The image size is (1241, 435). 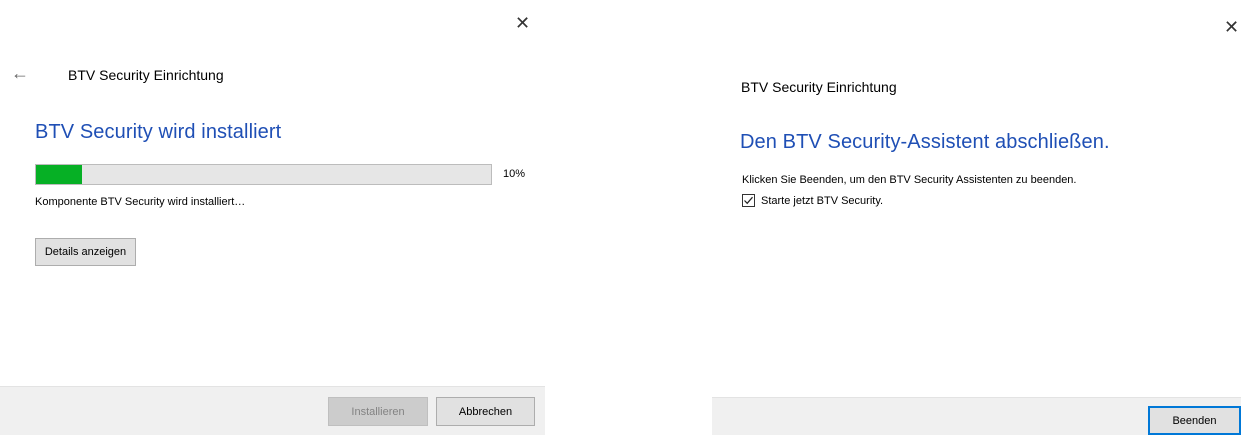 I want to click on page-heading: BTV Security wird installiert, so click(x=158, y=132).